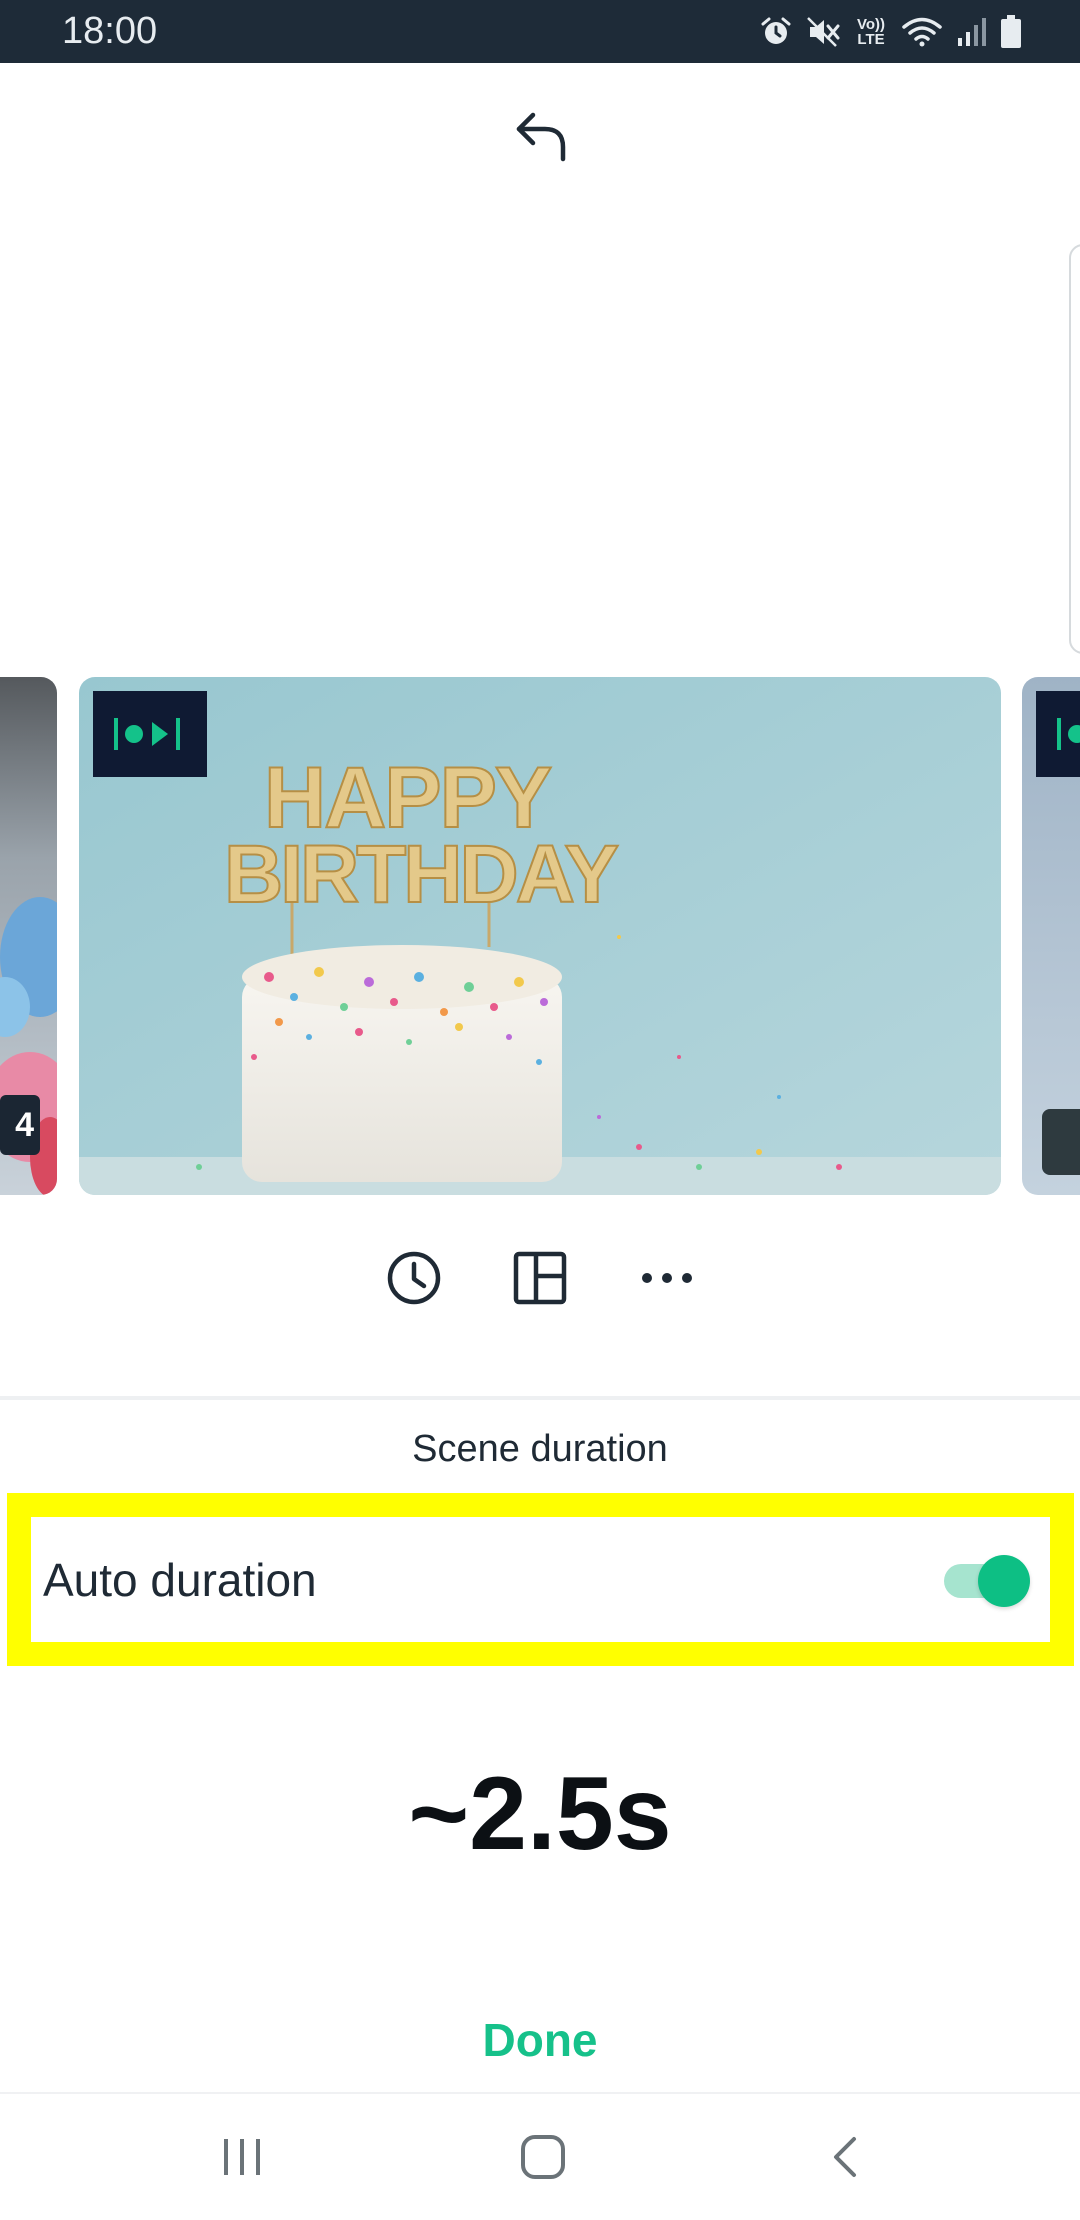 The height and width of the screenshot is (2220, 1080). I want to click on more-icon, so click(667, 1280).